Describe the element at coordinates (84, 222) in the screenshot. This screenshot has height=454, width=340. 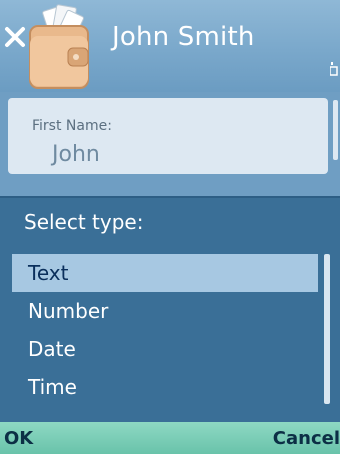
I see `popup-title: Select type:` at that location.